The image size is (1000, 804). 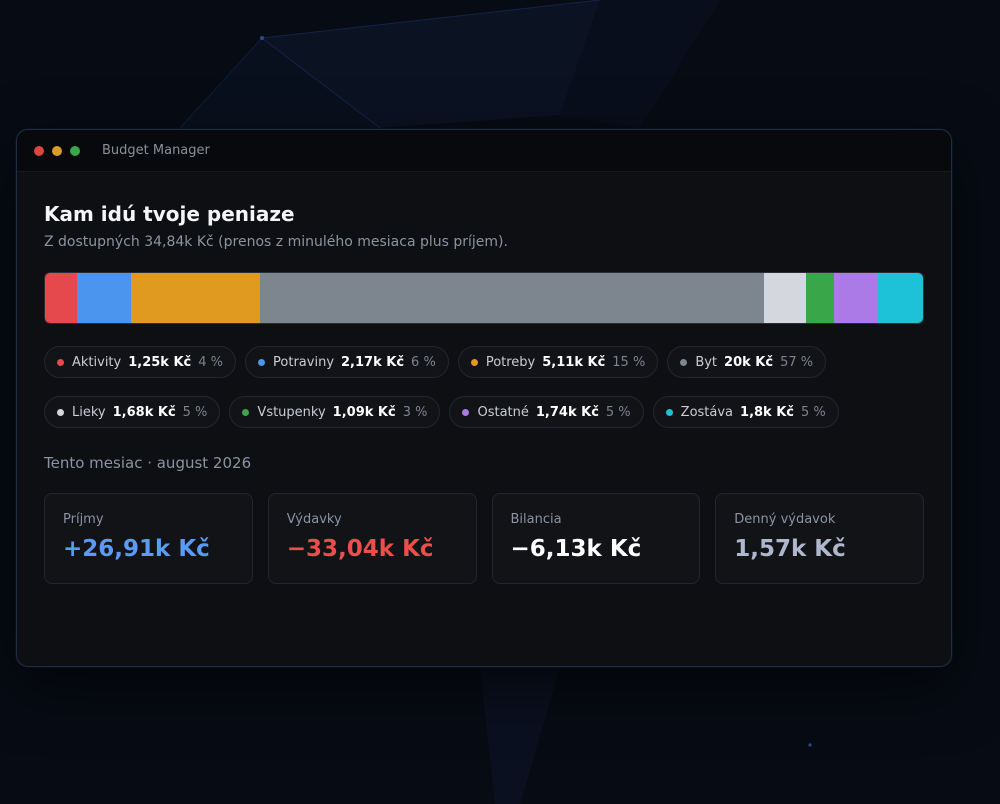 What do you see at coordinates (503, 412) in the screenshot?
I see `legend-label: Ostatné` at bounding box center [503, 412].